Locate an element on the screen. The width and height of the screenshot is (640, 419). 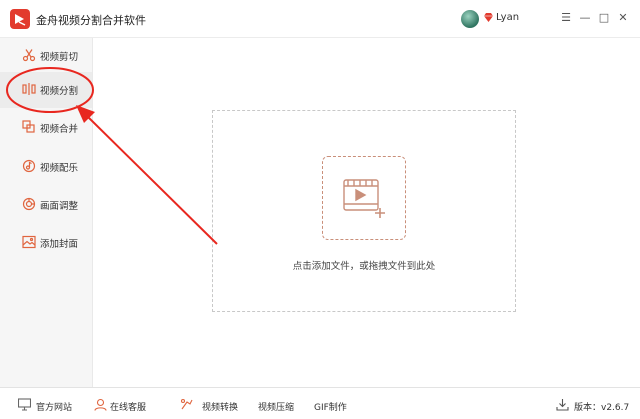
gif-maker-label: GIF制作 is located at coordinates (330, 408).